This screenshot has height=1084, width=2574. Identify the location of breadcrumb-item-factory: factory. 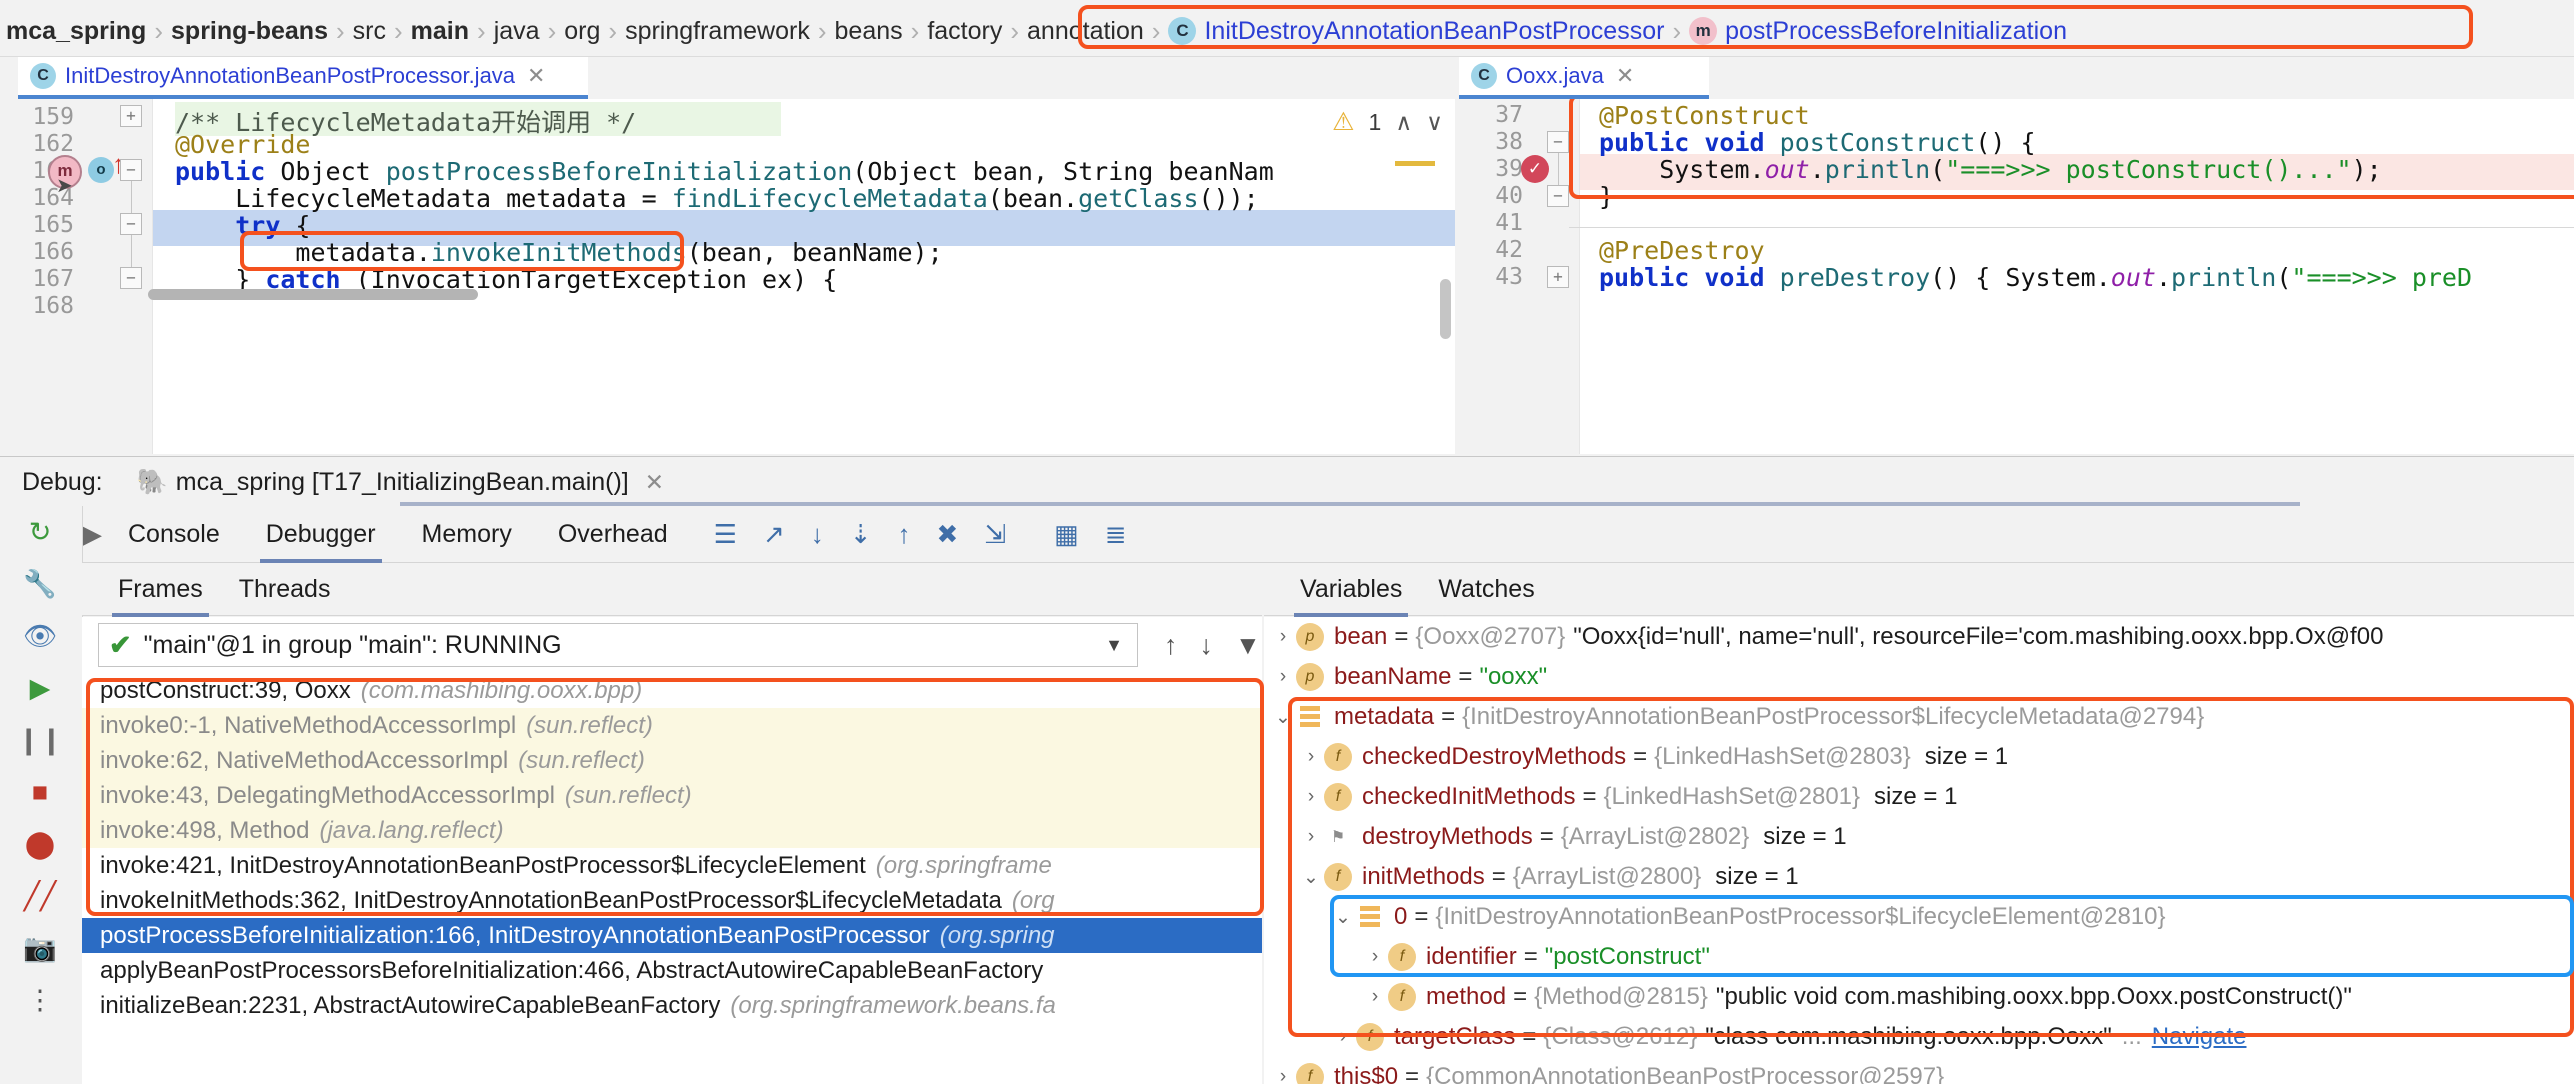
(964, 31).